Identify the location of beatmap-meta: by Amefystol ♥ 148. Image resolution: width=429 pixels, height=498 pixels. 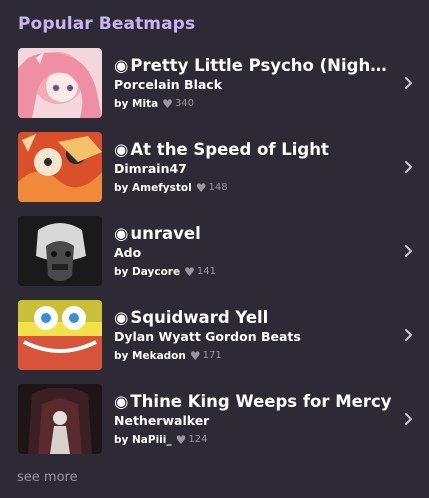
(171, 188).